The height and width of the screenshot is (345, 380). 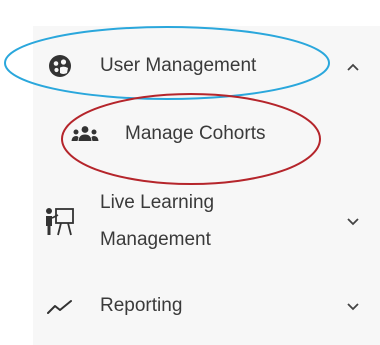 What do you see at coordinates (60, 66) in the screenshot?
I see `user-group-circle-icon` at bounding box center [60, 66].